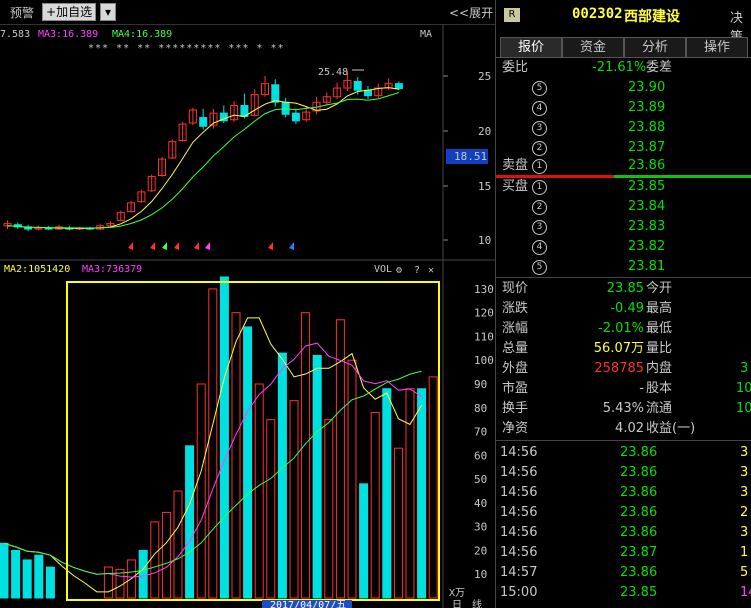  I want to click on stat-label-2: 收益(一), so click(671, 428).